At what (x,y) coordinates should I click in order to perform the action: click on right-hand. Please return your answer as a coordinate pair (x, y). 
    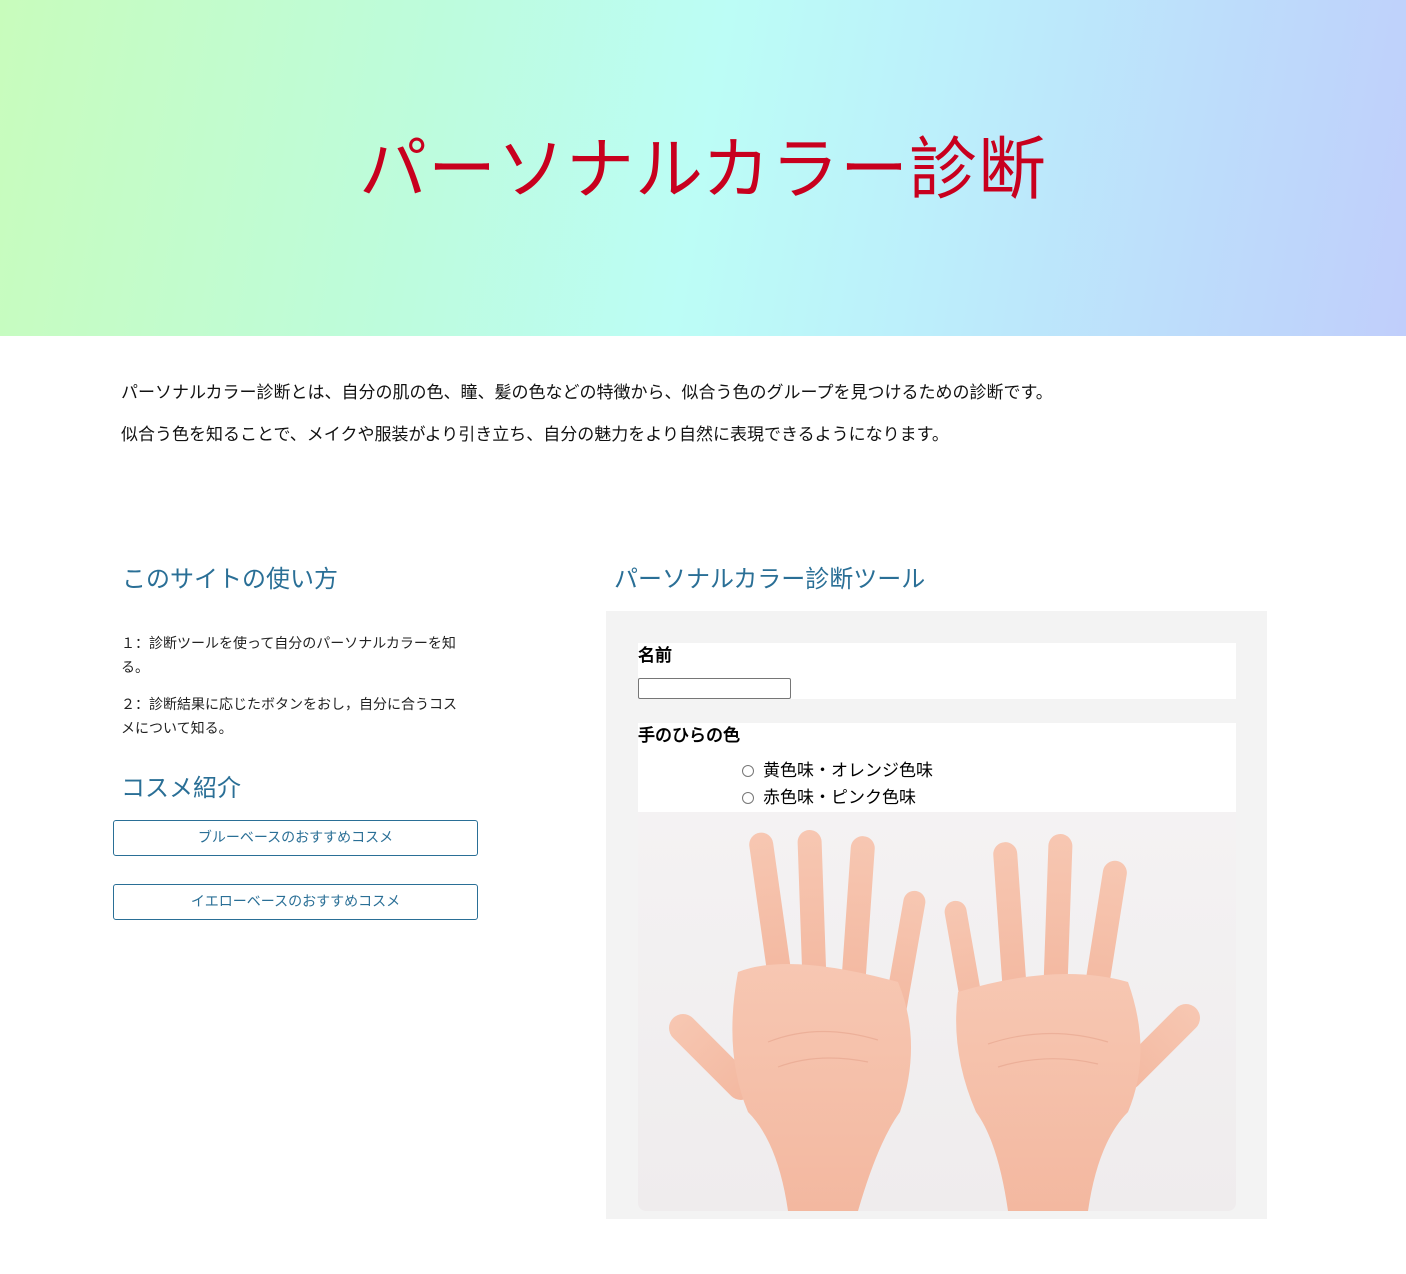
    Looking at the image, I should click on (1072, 1022).